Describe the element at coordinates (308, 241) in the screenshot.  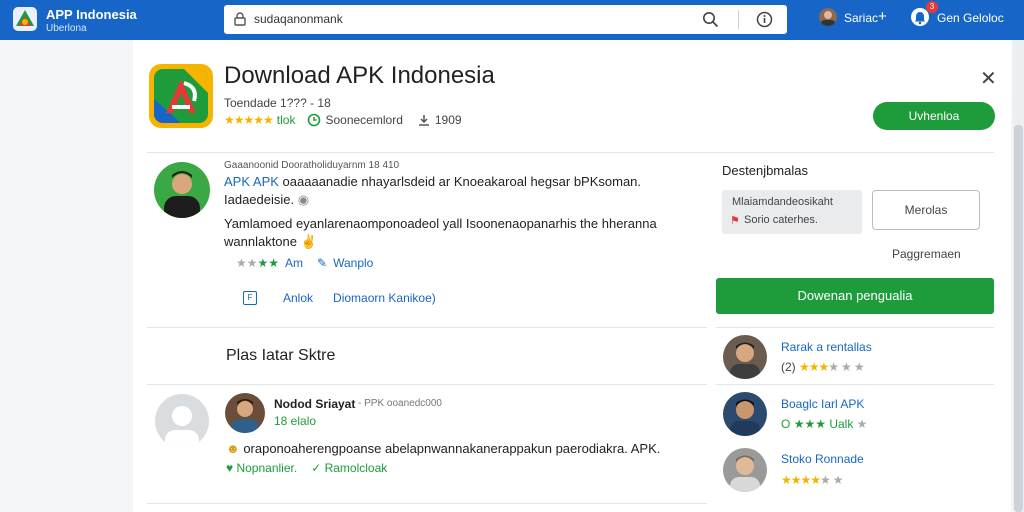
I see `hand-icon: ✌` at that location.